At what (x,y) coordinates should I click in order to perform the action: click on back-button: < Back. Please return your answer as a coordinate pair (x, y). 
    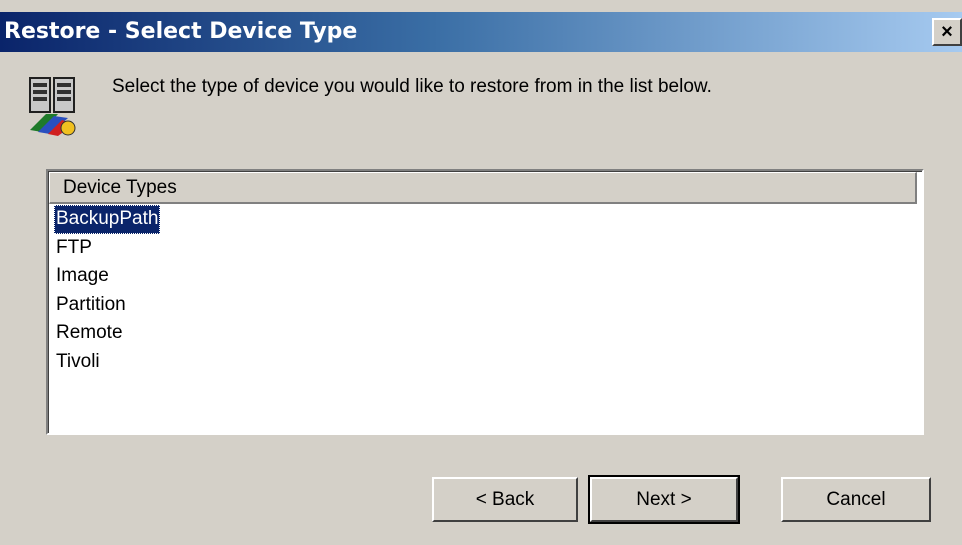
    Looking at the image, I should click on (505, 499).